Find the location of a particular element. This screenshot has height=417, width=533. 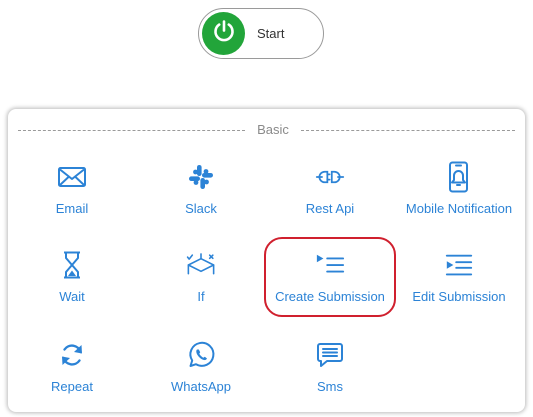

section-header: Basic is located at coordinates (266, 130).